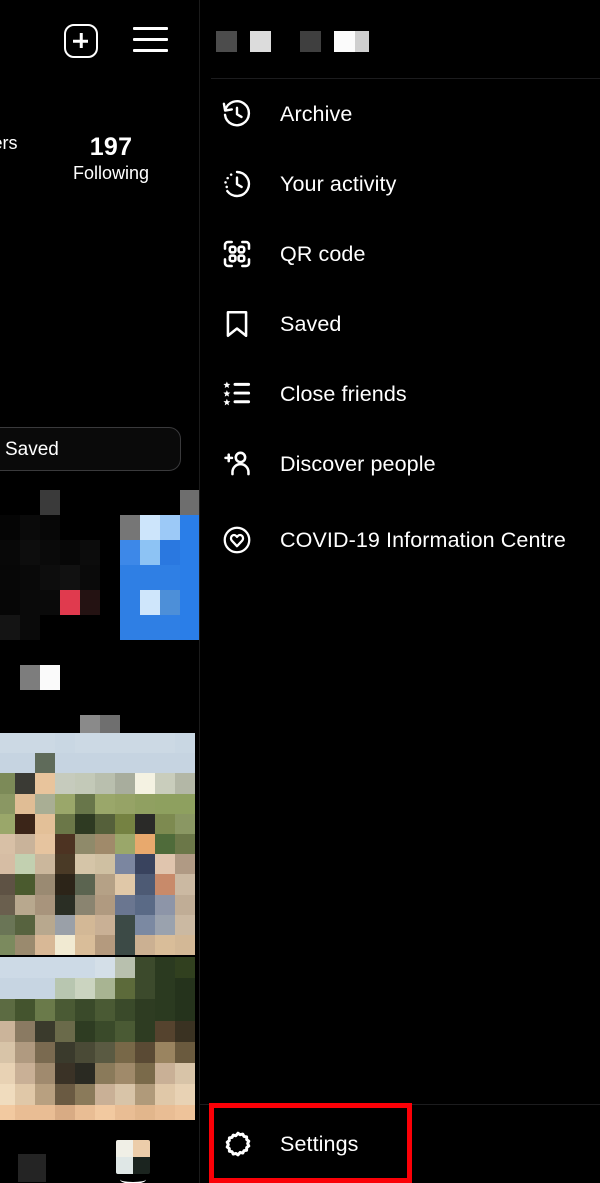 This screenshot has height=1183, width=600. Describe the element at coordinates (242, 1144) in the screenshot. I see `gear-icon` at that location.